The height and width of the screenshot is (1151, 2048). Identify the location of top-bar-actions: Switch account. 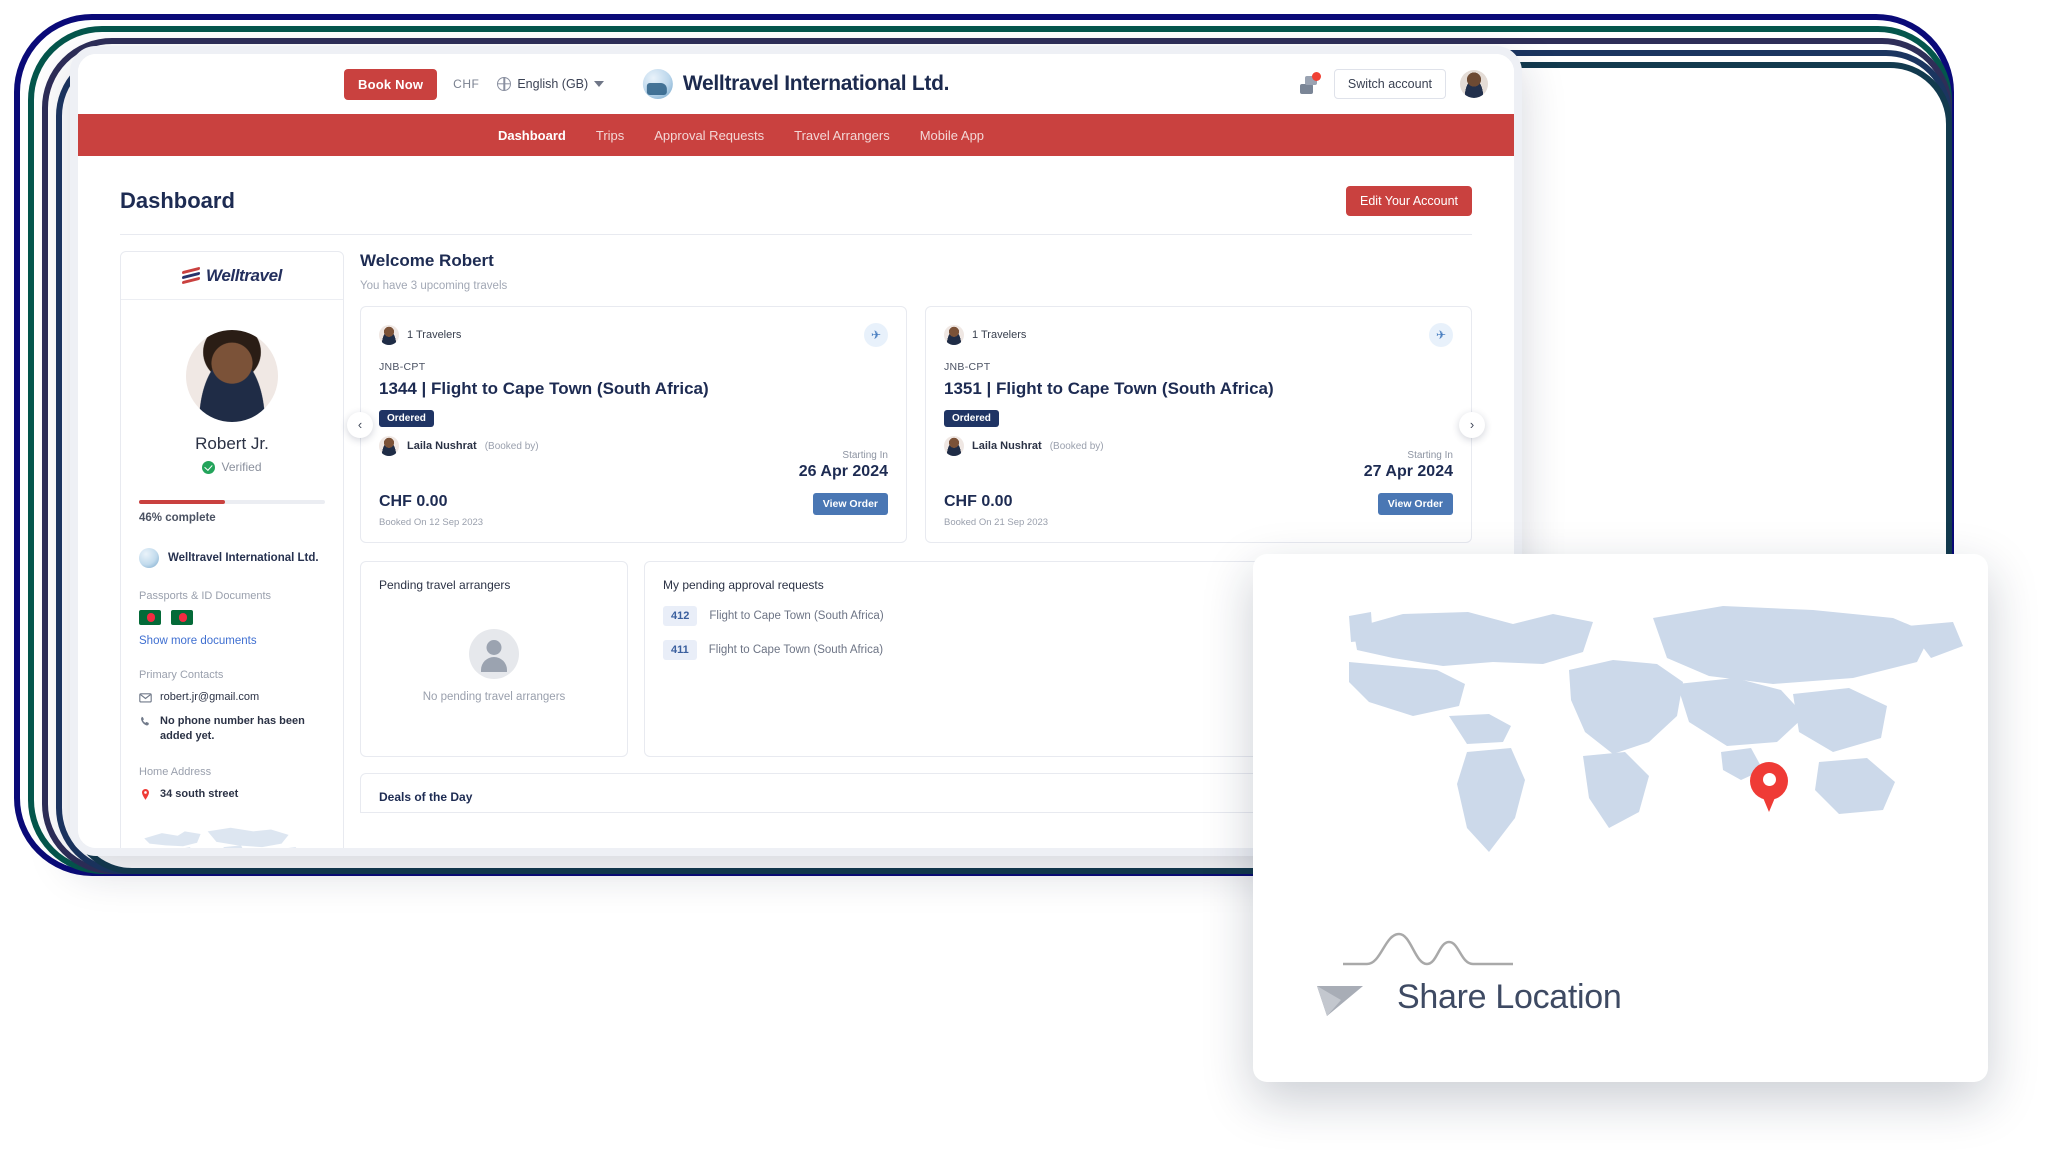
(1393, 84).